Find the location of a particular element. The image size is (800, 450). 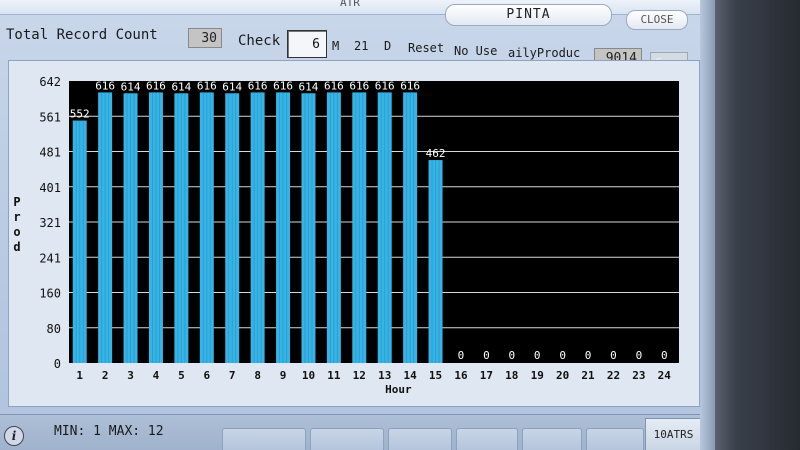

x-tick-label: 16 is located at coordinates (461, 375).